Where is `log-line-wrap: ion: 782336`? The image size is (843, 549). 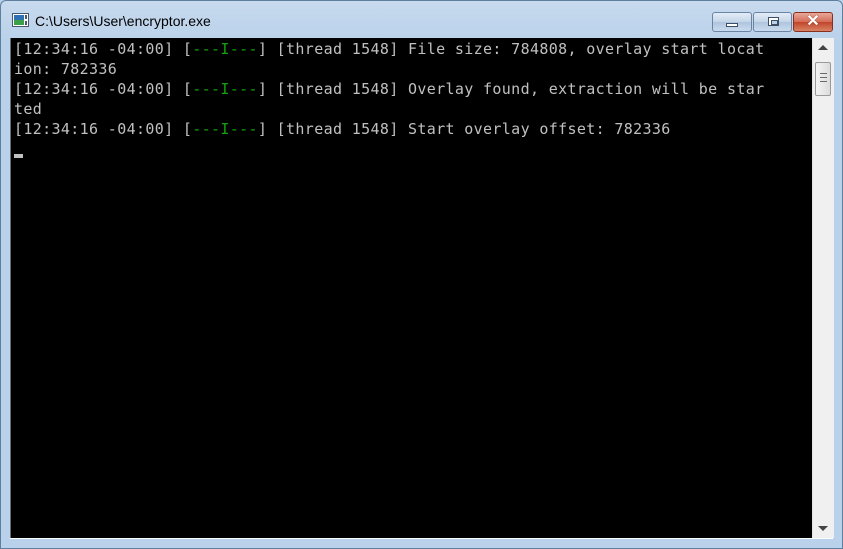 log-line-wrap: ion: 782336 is located at coordinates (66, 69).